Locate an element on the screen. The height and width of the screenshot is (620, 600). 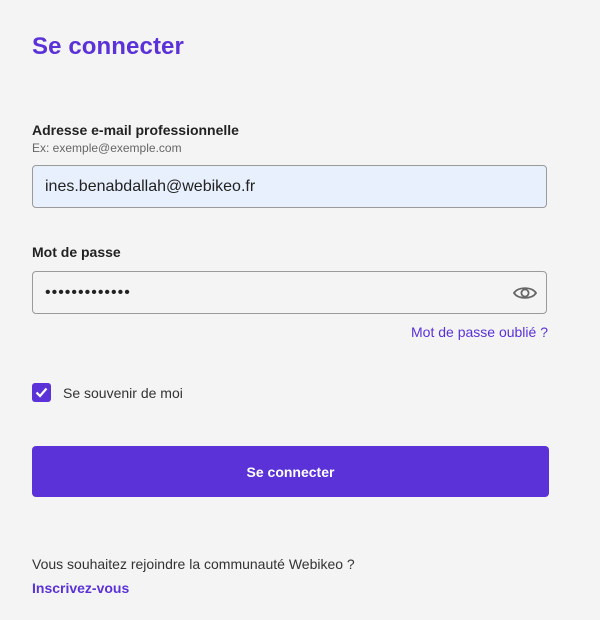
password-value: ••••••••••••• is located at coordinates (88, 292).